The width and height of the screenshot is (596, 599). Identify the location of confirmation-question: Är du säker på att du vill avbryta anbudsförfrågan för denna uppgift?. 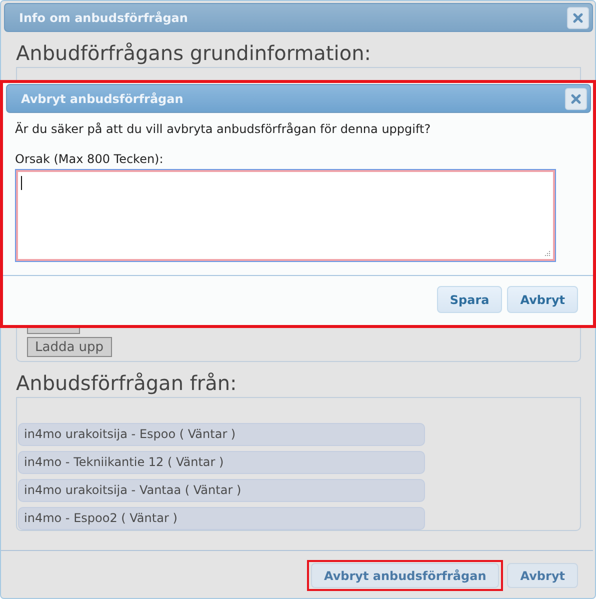
(223, 129).